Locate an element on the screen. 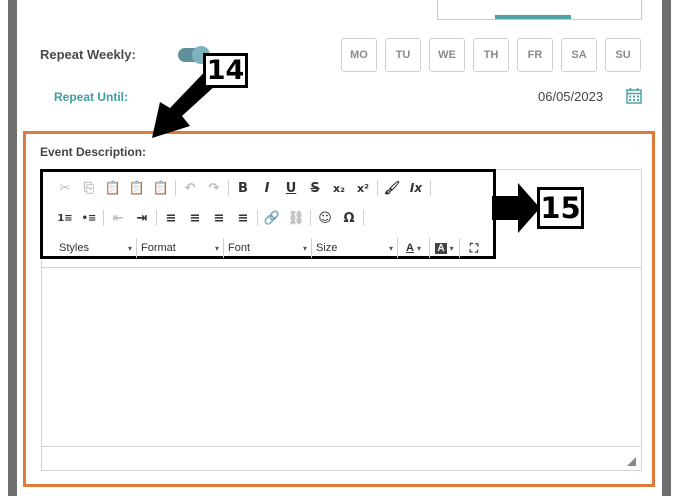 Image resolution: width=679 pixels, height=496 pixels. styles-dropdown: Styles ▾ is located at coordinates (96, 248).